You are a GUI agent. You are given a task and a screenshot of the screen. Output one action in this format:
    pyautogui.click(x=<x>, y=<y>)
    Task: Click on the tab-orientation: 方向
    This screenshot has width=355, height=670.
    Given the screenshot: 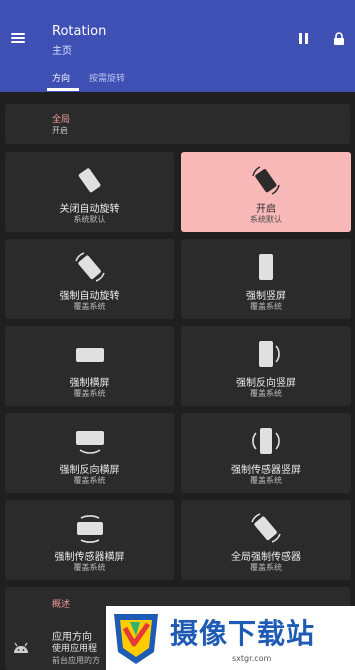 What is the action you would take?
    pyautogui.click(x=61, y=77)
    